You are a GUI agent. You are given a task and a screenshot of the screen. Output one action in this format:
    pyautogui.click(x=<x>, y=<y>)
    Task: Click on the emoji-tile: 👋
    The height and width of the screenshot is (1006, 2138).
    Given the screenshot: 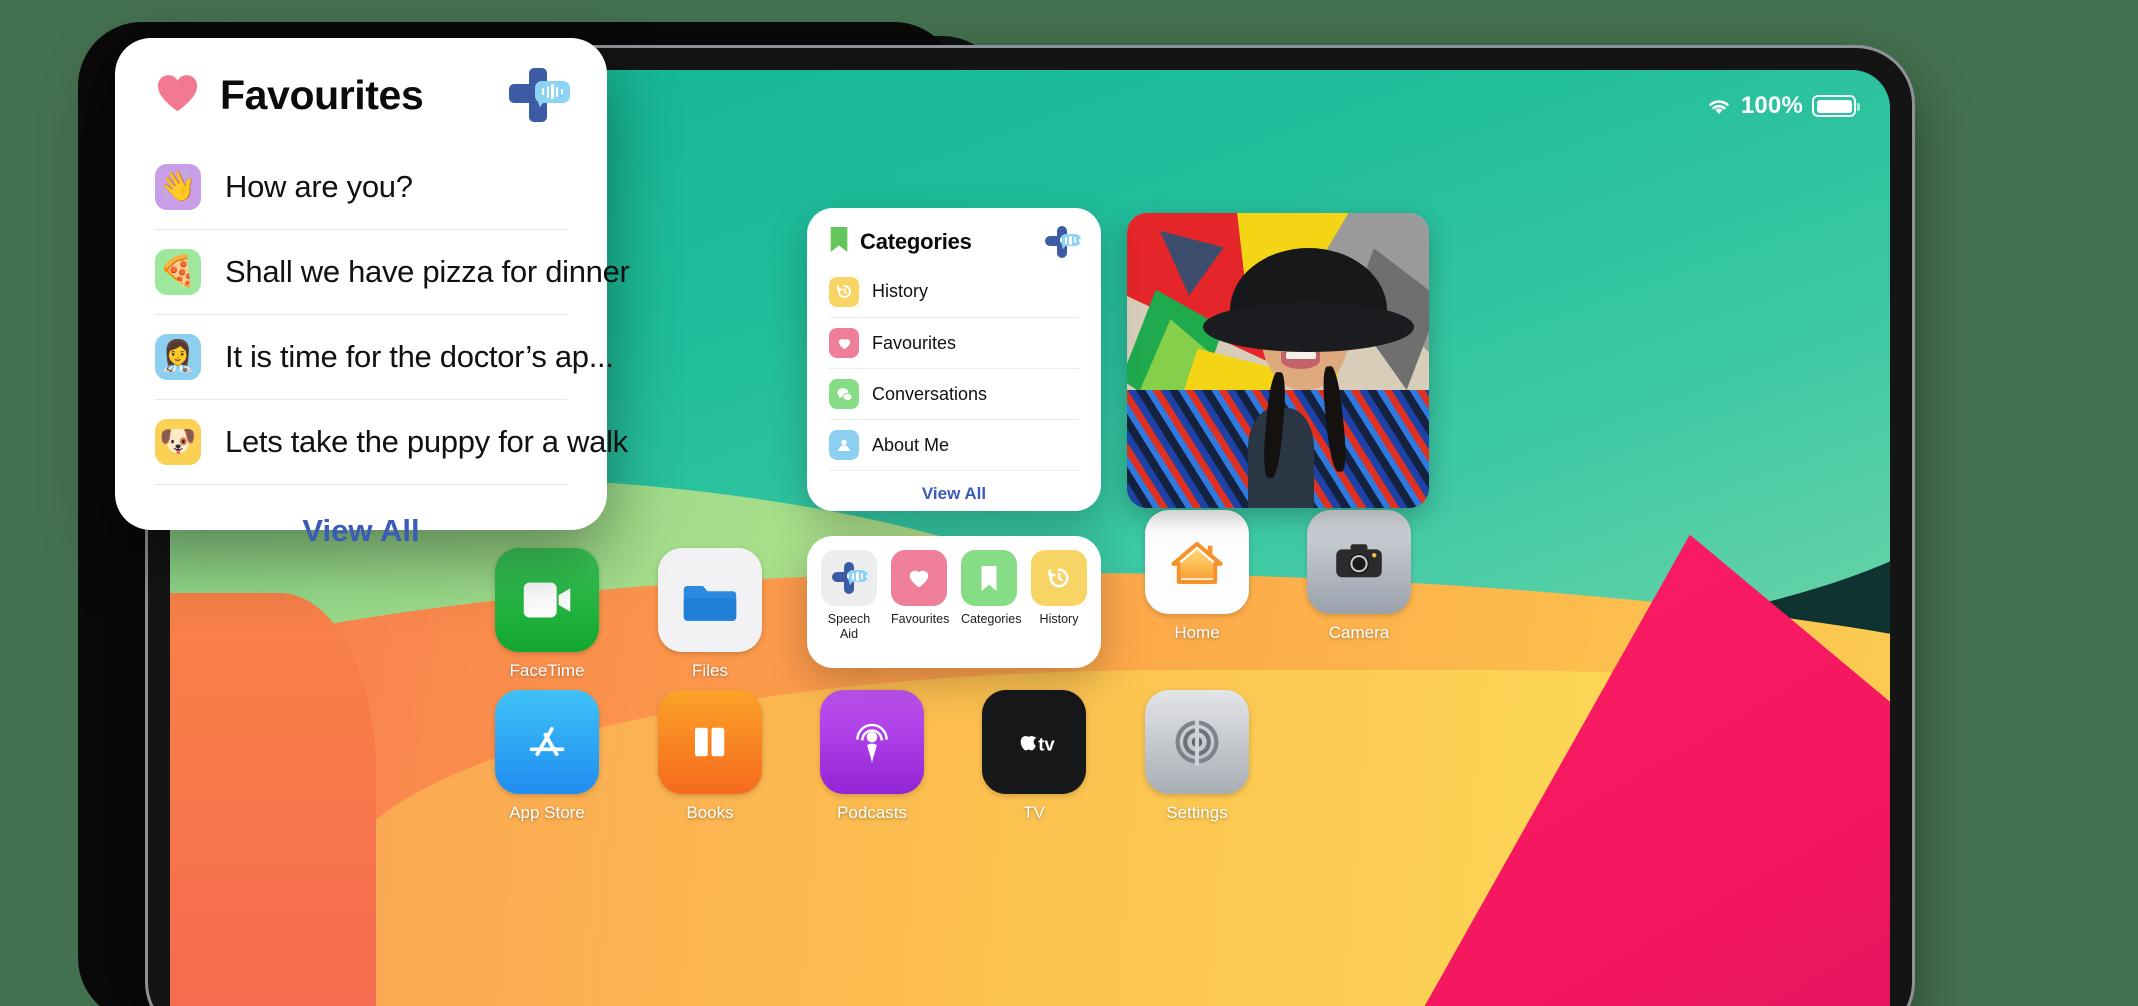 What is the action you would take?
    pyautogui.click(x=178, y=186)
    